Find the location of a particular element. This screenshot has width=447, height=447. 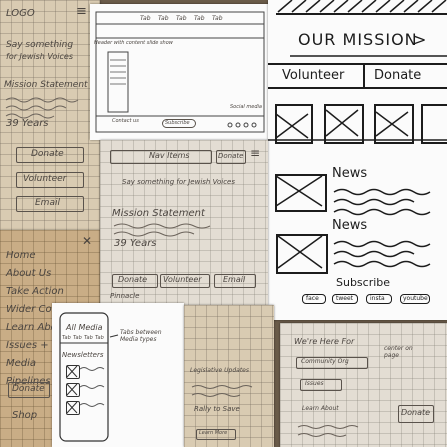

nav-item-2: Take Action is located at coordinates (35, 291).